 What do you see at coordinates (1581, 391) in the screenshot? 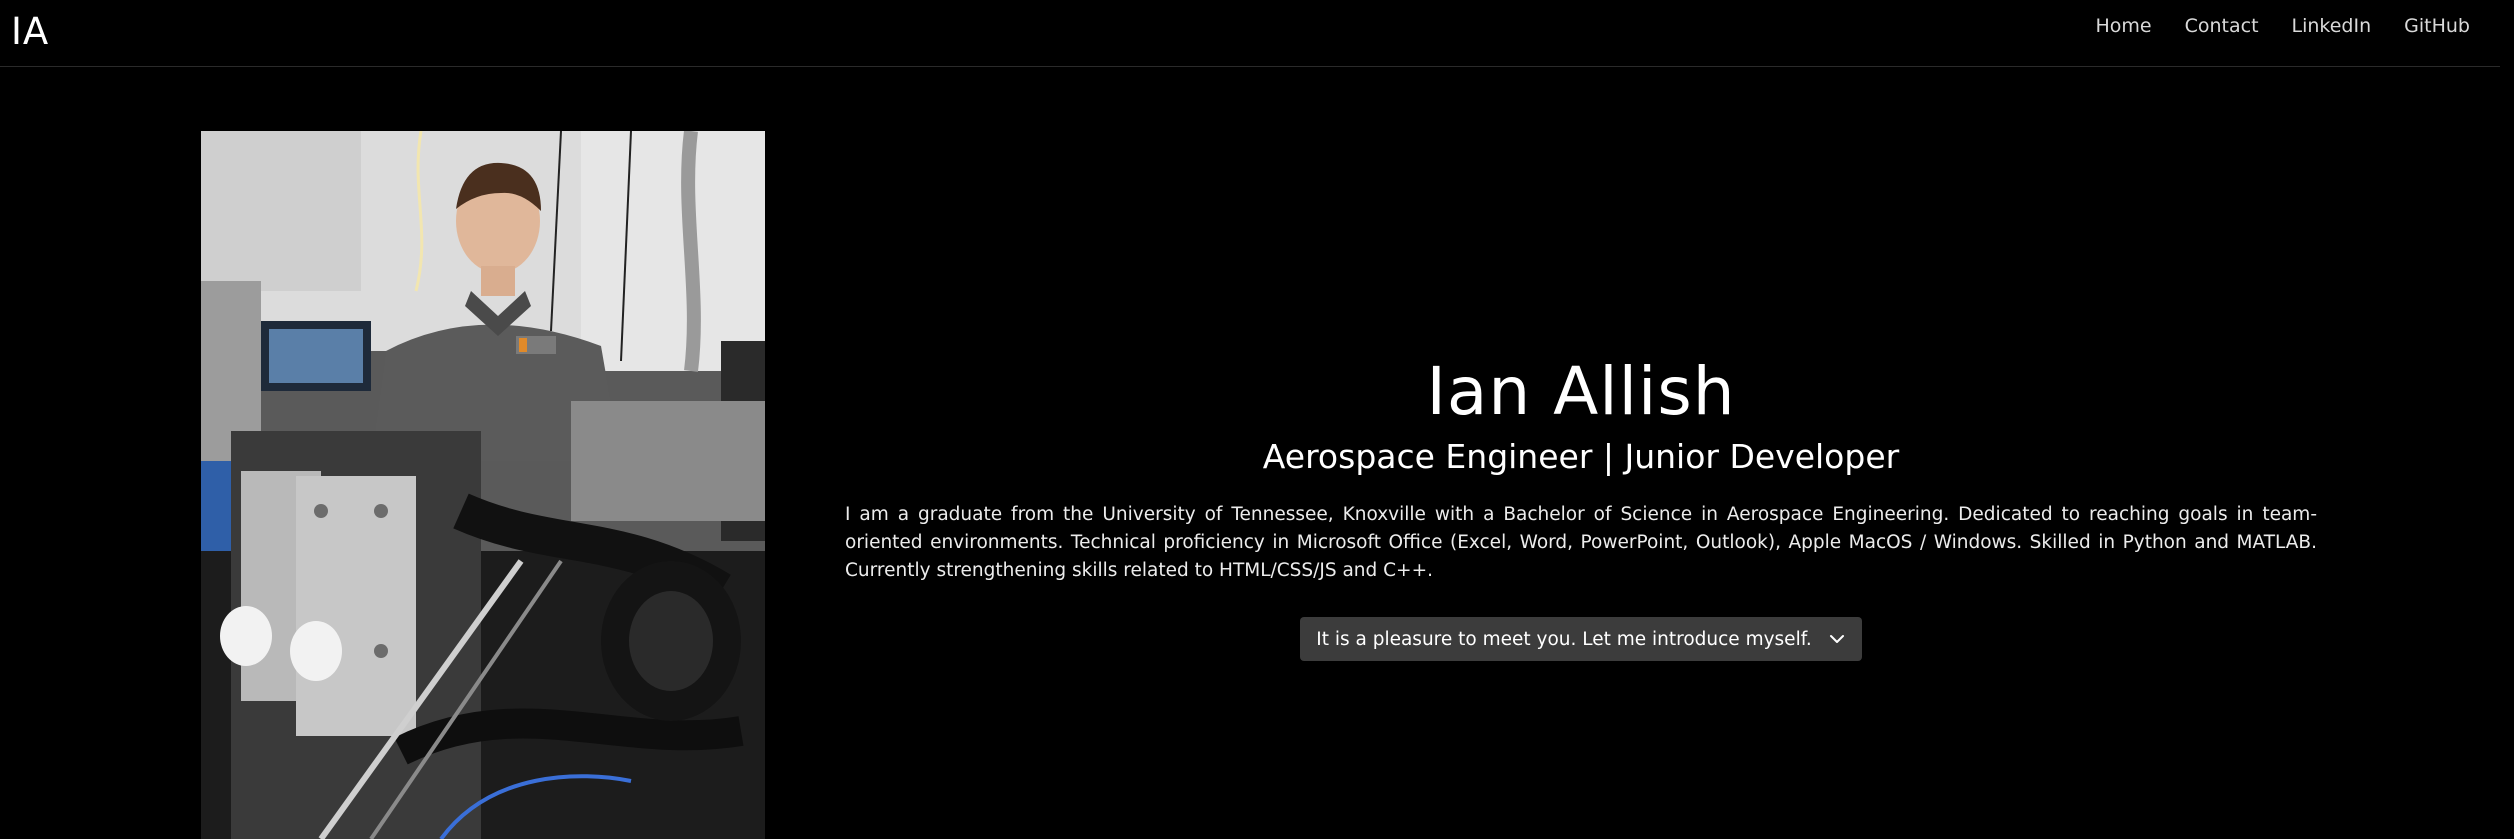
I see `hero-name: Ian Allish` at bounding box center [1581, 391].